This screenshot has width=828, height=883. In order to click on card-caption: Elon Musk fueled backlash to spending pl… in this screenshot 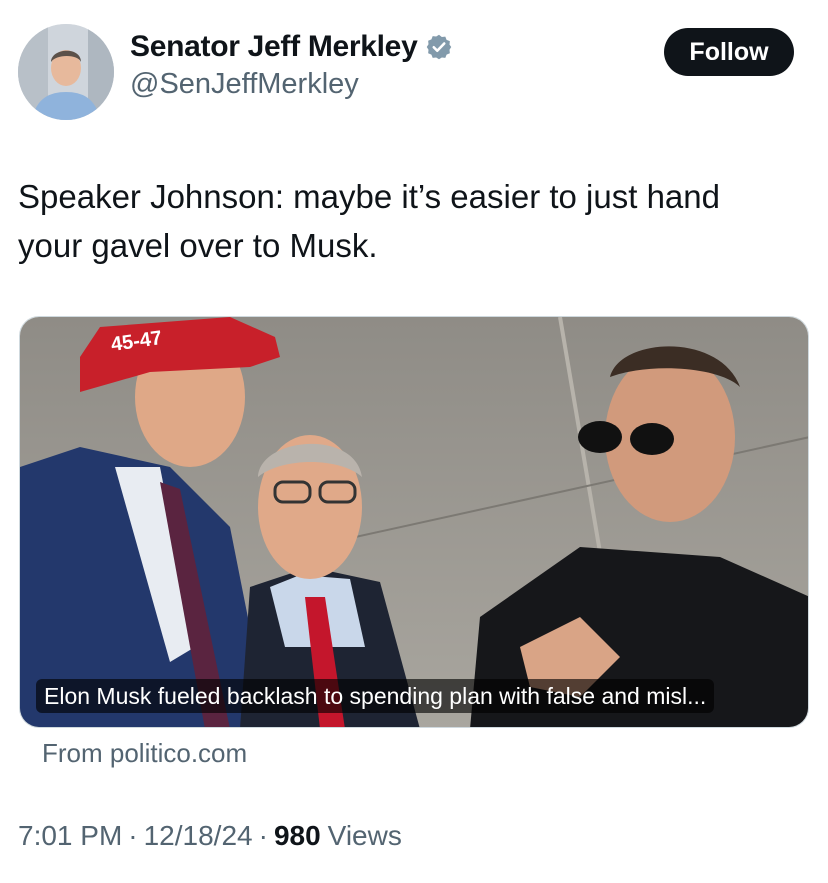, I will do `click(375, 696)`.